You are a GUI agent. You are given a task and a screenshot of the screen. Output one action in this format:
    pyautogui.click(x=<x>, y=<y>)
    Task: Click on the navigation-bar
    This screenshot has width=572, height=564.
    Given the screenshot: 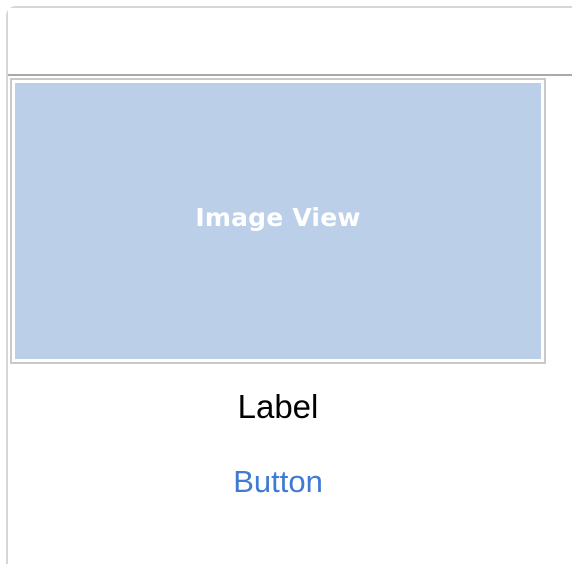 What is the action you would take?
    pyautogui.click(x=290, y=41)
    